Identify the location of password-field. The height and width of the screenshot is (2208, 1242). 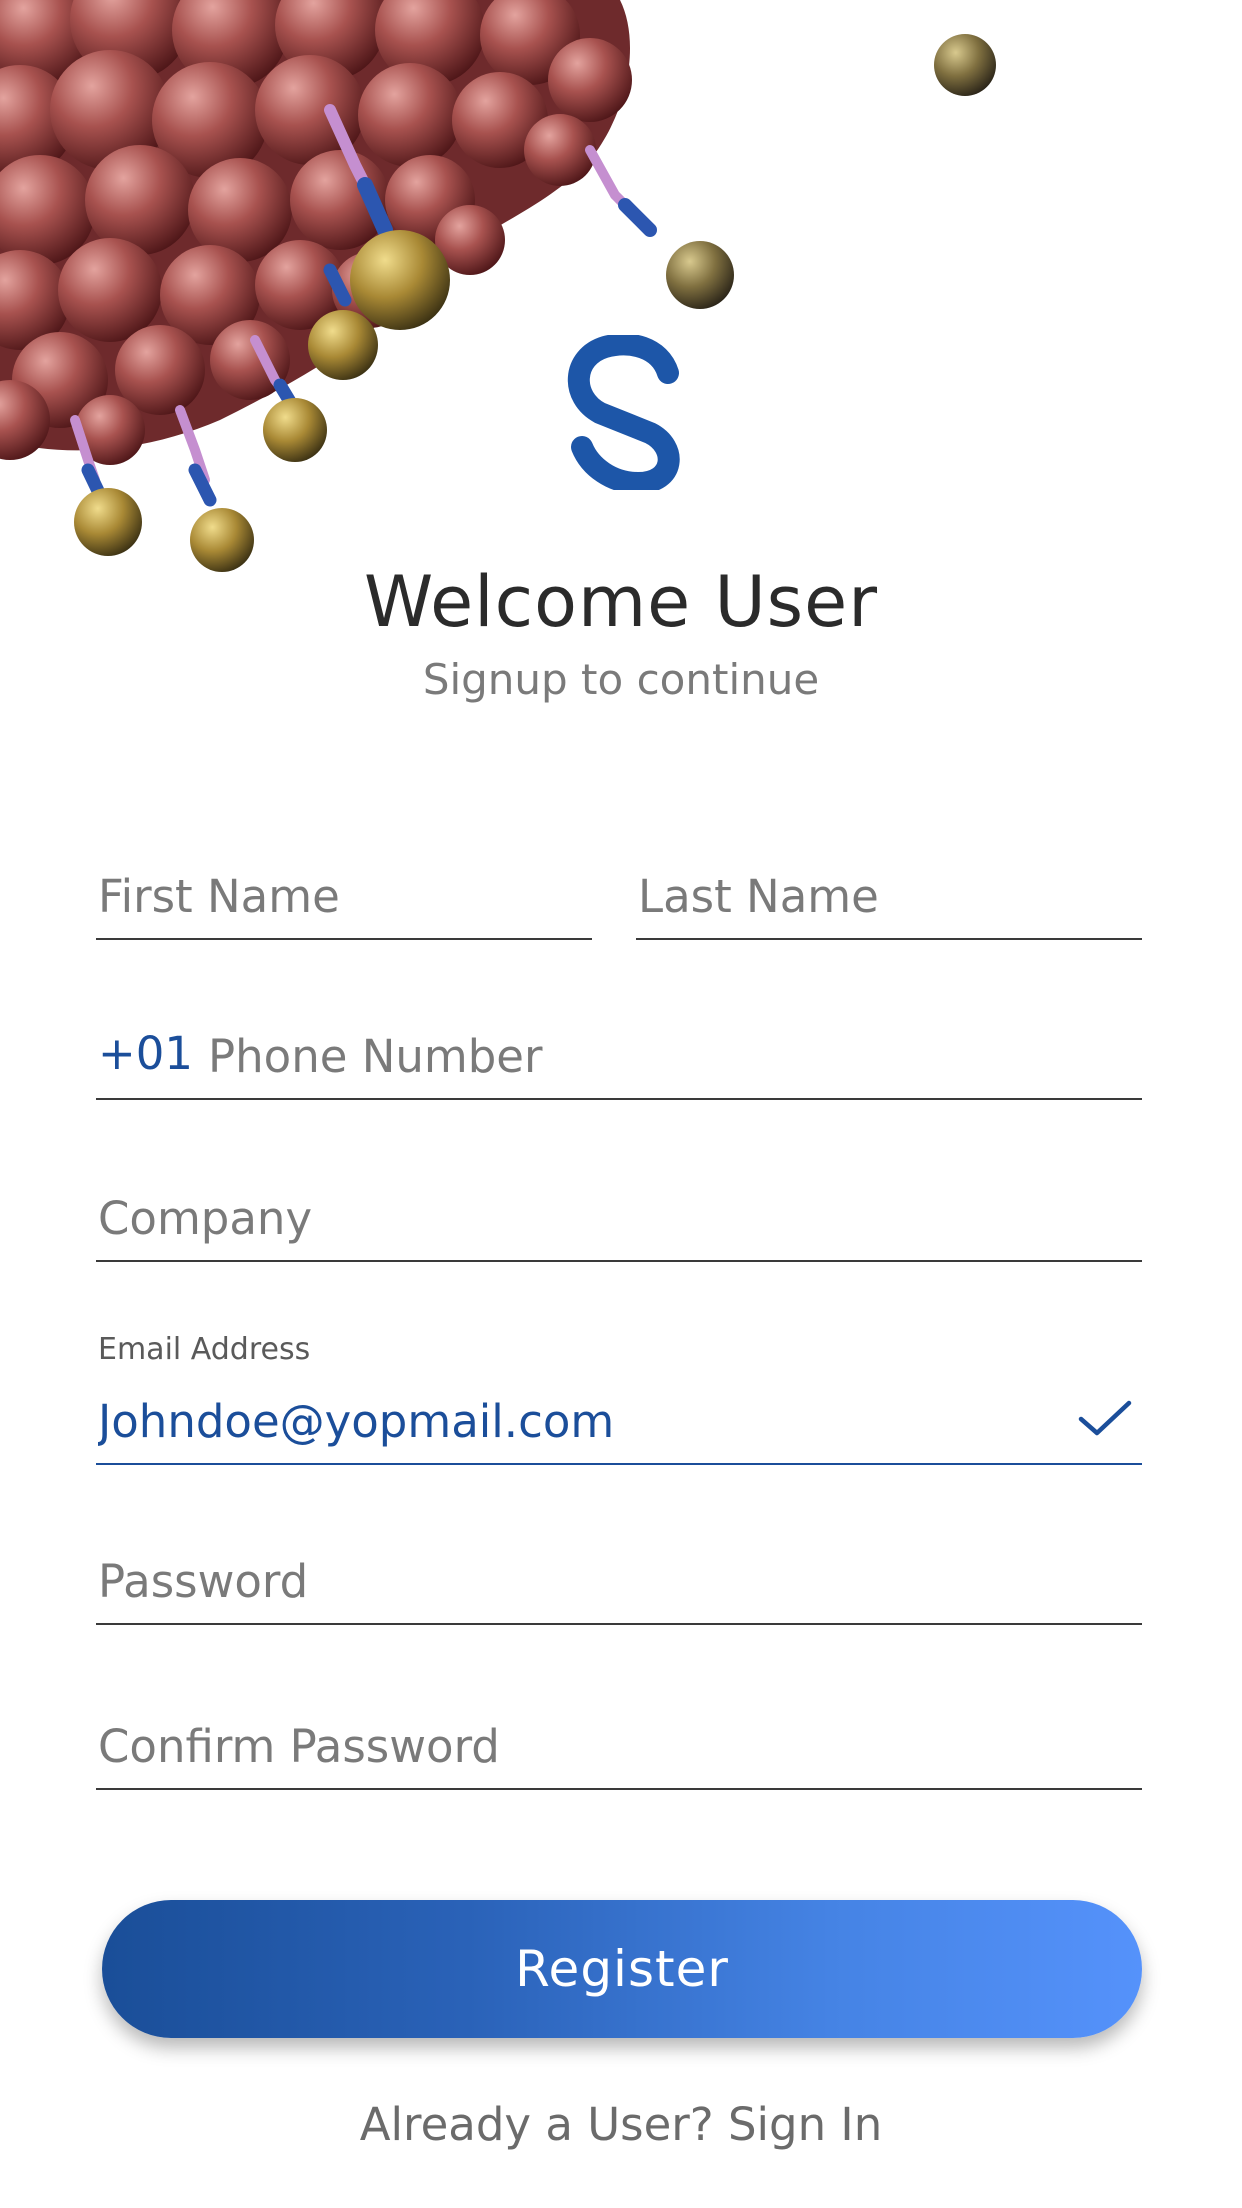
(619, 1575).